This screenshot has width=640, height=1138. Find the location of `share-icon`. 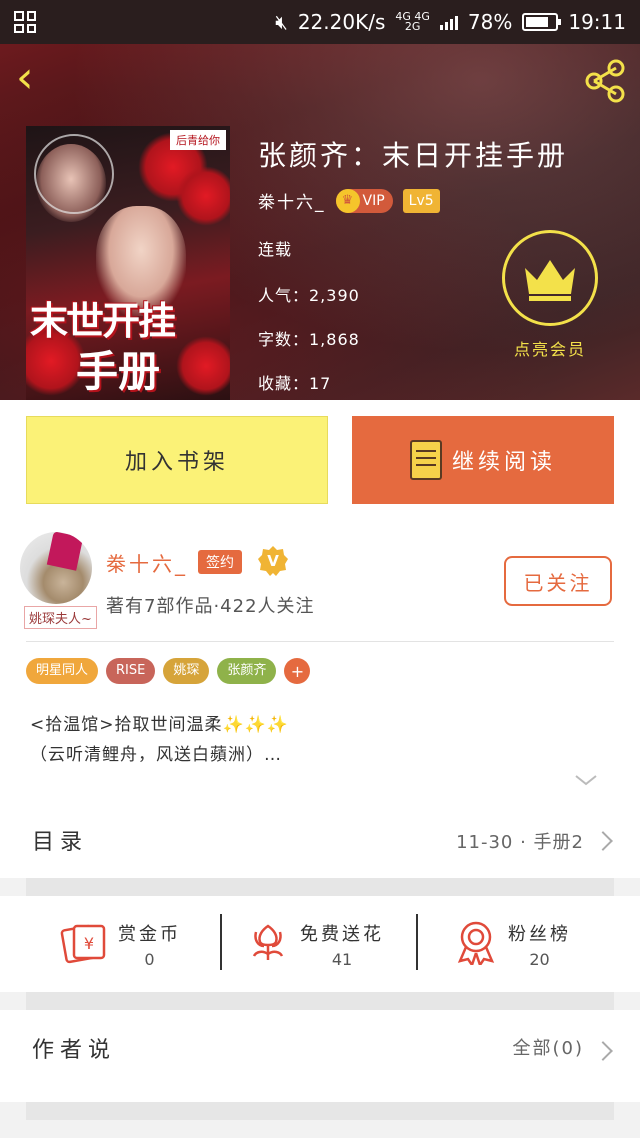

share-icon is located at coordinates (605, 81).